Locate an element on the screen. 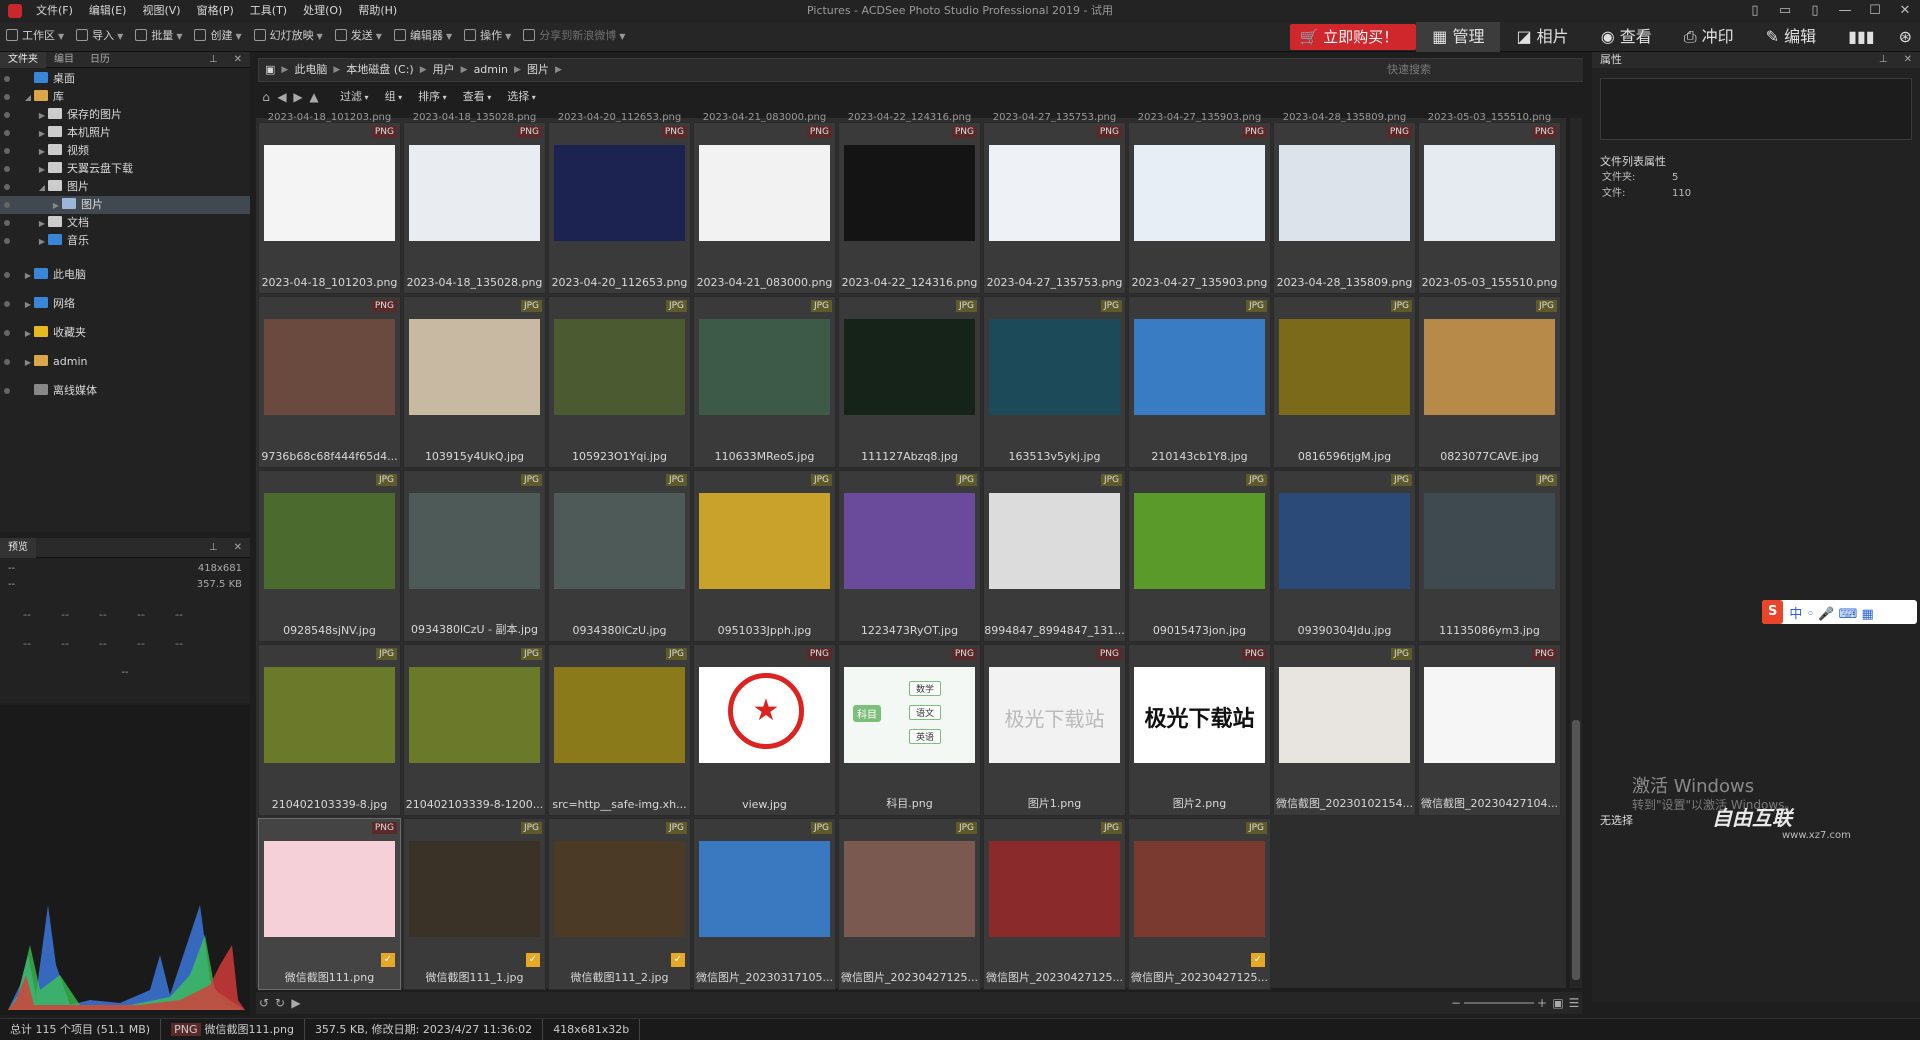  thumbnail: JPG 210143cb1Y8.jpg is located at coordinates (1199, 382).